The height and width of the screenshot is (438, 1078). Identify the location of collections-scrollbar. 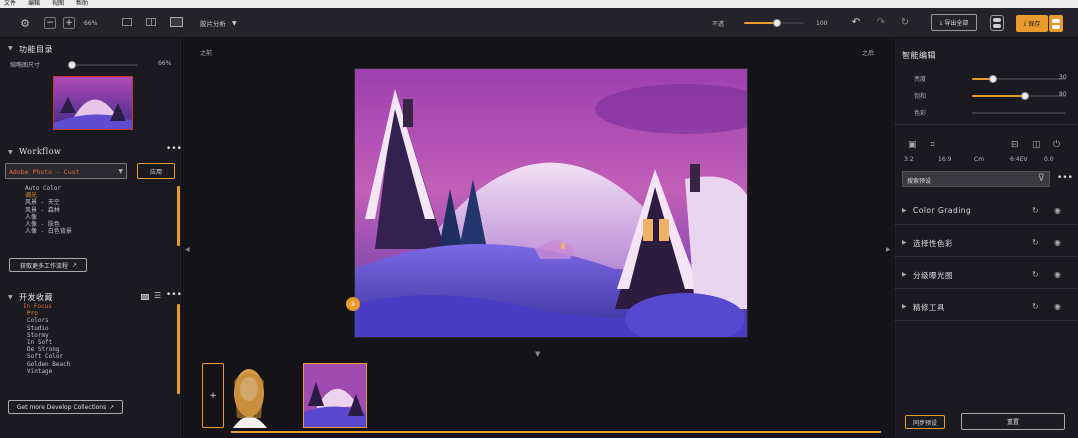
(178, 349).